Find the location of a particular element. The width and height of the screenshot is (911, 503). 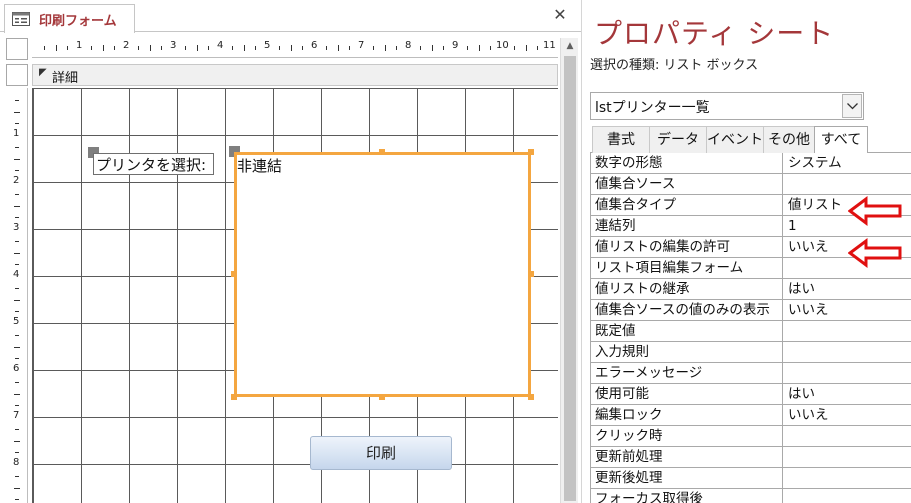

ruler-number: 5 is located at coordinates (267, 45).